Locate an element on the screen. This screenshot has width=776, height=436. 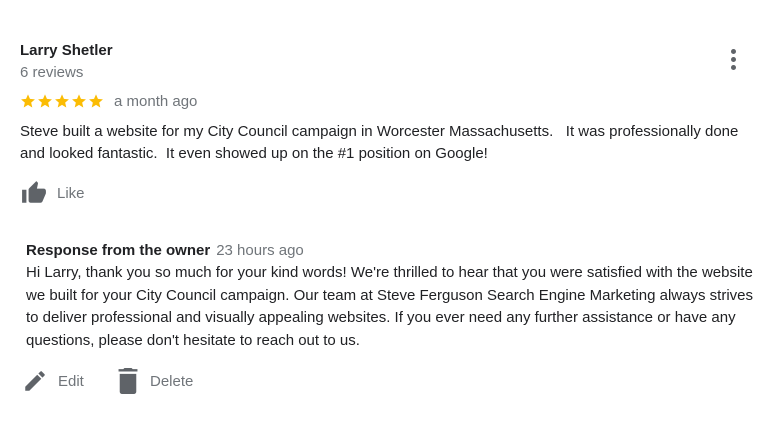
like-button: Like is located at coordinates (52, 193).